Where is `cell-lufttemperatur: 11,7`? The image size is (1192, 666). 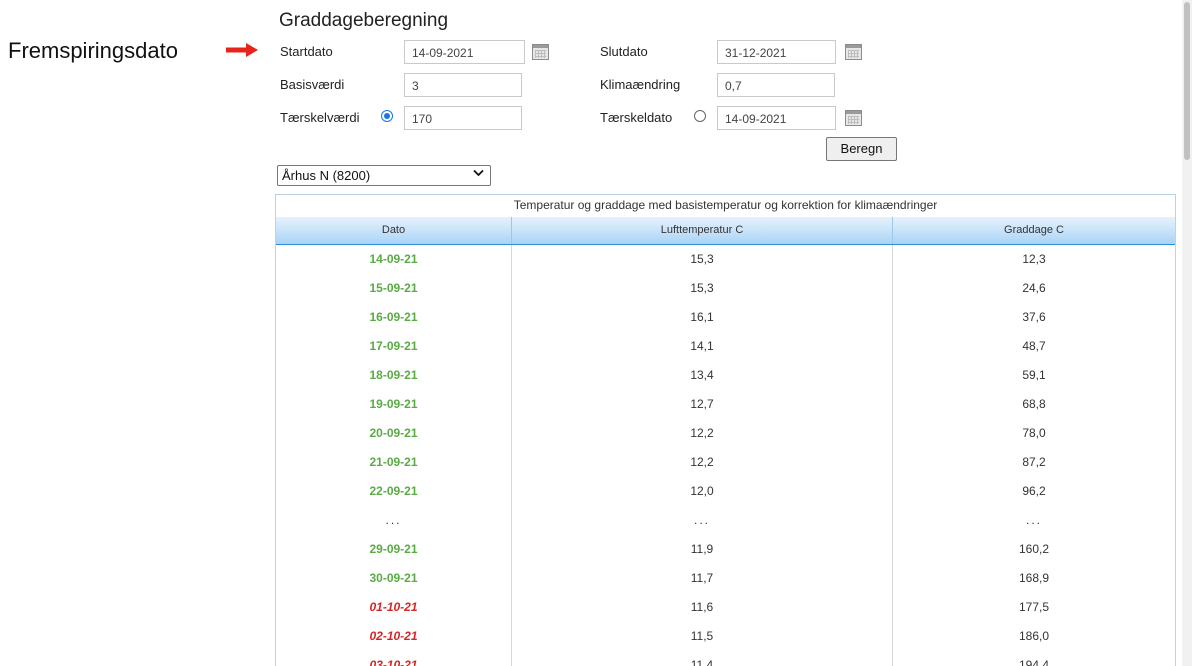
cell-lufttemperatur: 11,7 is located at coordinates (702, 578).